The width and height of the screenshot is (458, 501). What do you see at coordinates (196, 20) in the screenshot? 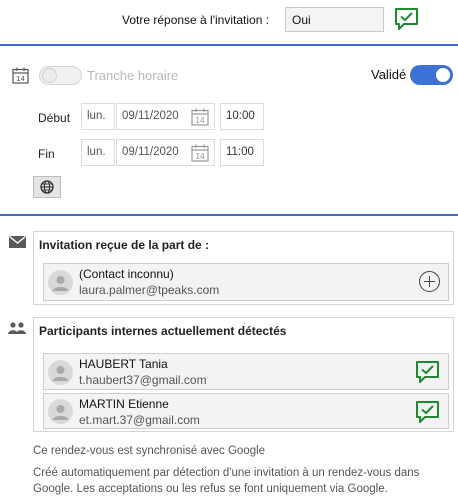
I see `response-label: Votre réponse à l'invitation :` at bounding box center [196, 20].